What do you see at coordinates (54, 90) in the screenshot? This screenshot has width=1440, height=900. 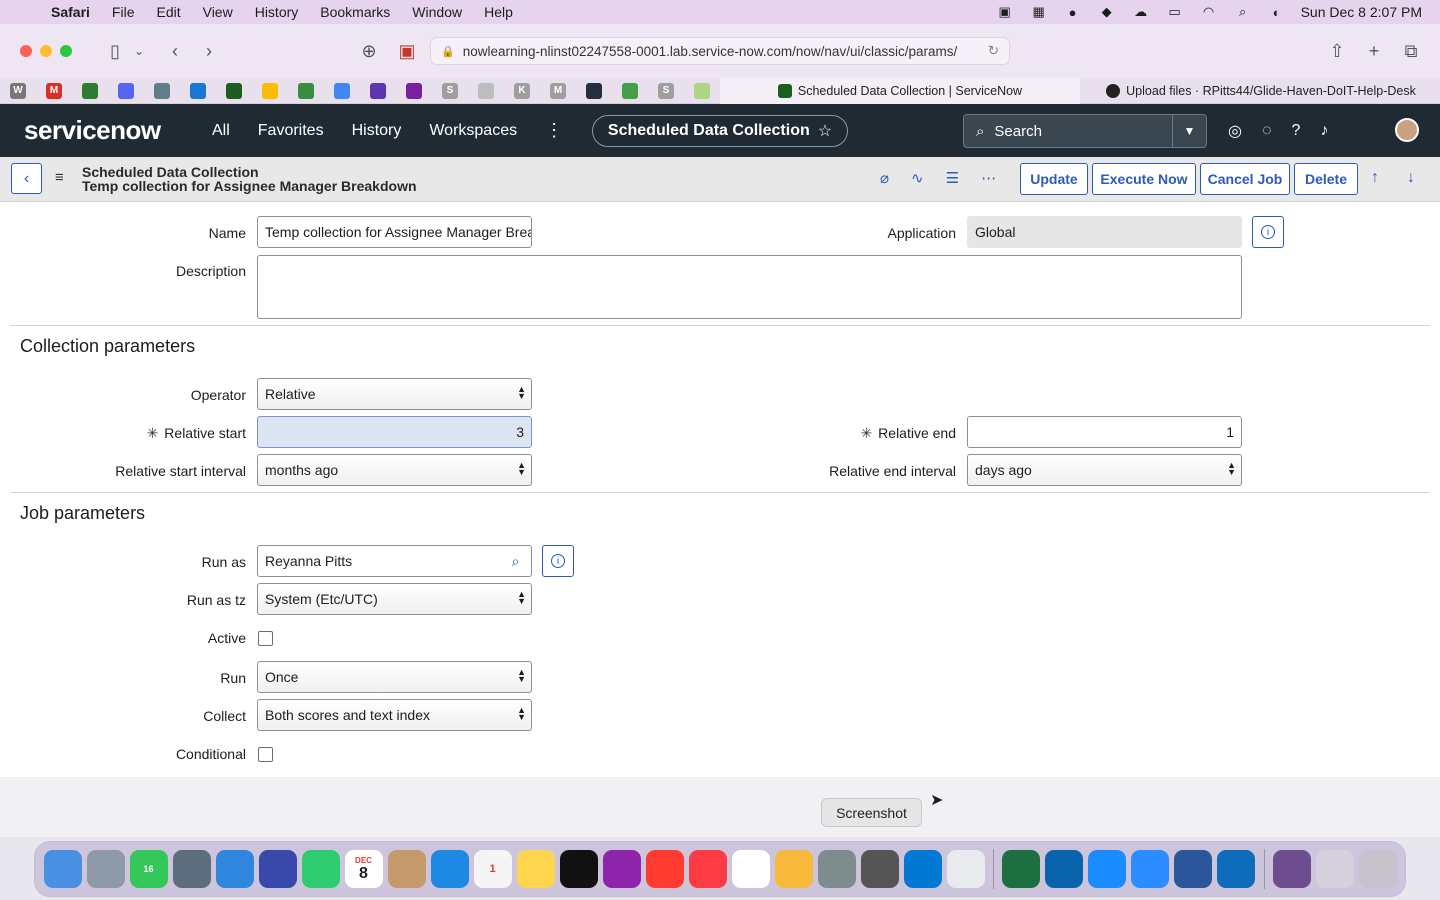 I see `bookmark-gmail-icon: M` at bounding box center [54, 90].